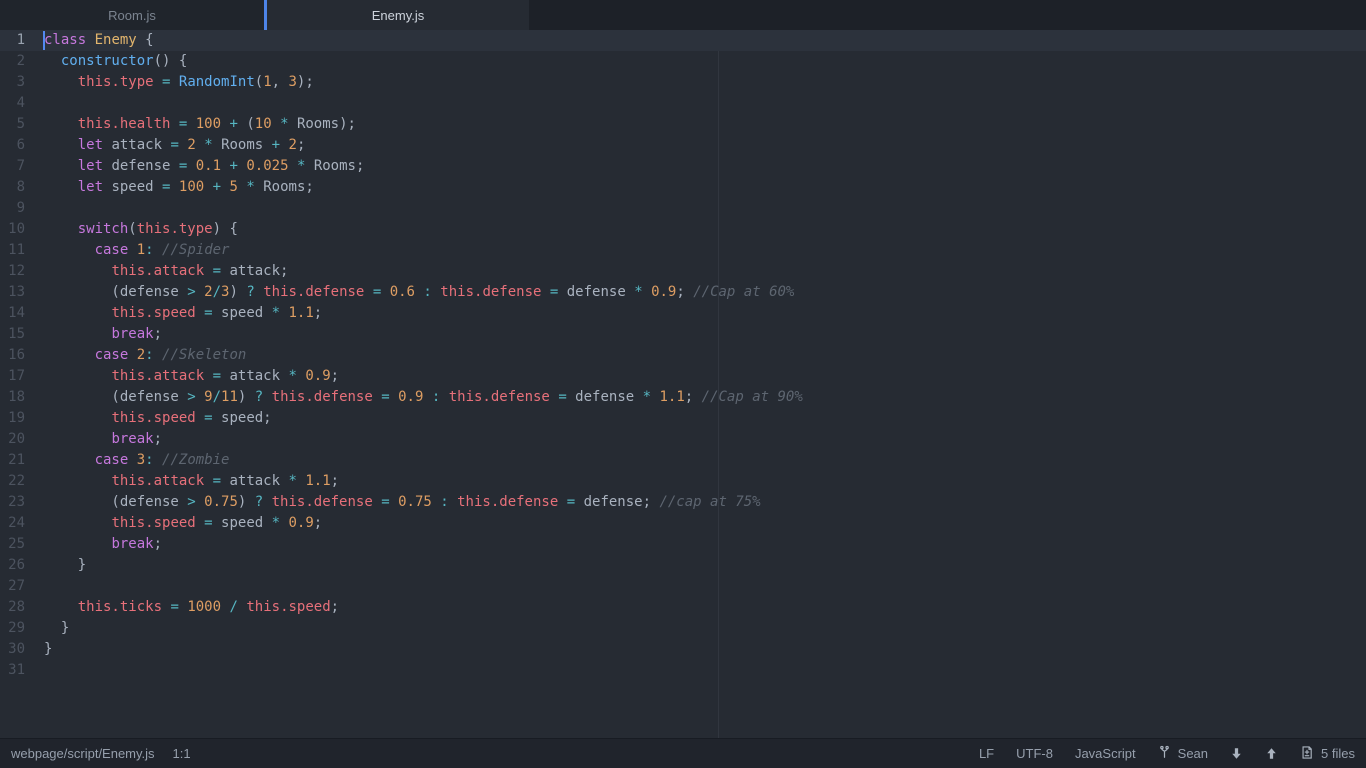 The width and height of the screenshot is (1366, 768). What do you see at coordinates (986, 753) in the screenshot?
I see `eol-indicator: LF` at bounding box center [986, 753].